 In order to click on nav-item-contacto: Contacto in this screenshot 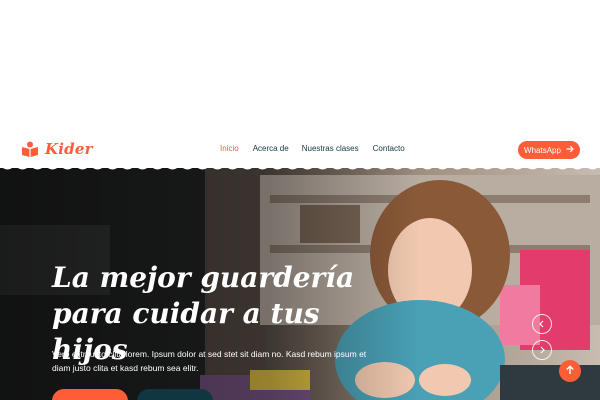, I will do `click(389, 148)`.